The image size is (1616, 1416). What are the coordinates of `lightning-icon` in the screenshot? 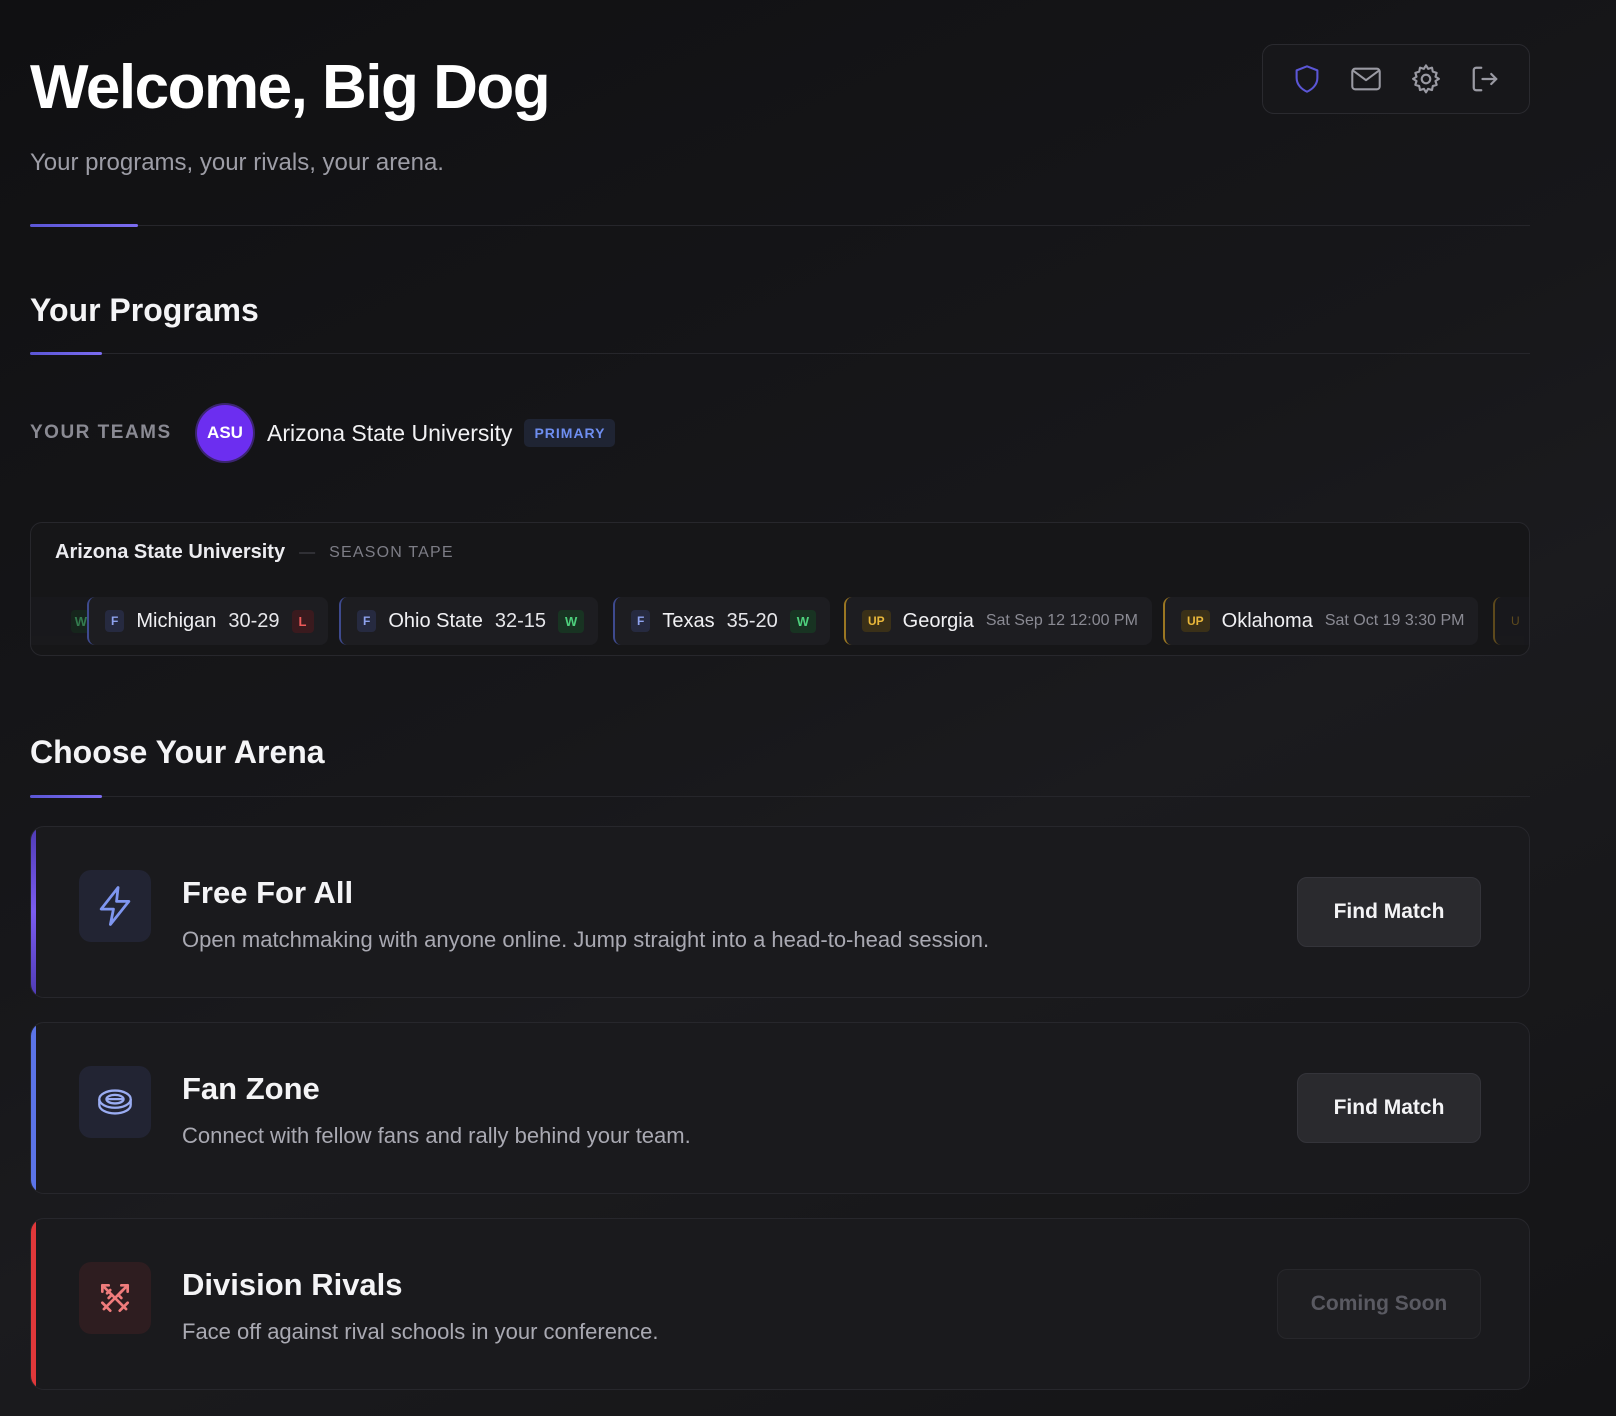 It's located at (115, 906).